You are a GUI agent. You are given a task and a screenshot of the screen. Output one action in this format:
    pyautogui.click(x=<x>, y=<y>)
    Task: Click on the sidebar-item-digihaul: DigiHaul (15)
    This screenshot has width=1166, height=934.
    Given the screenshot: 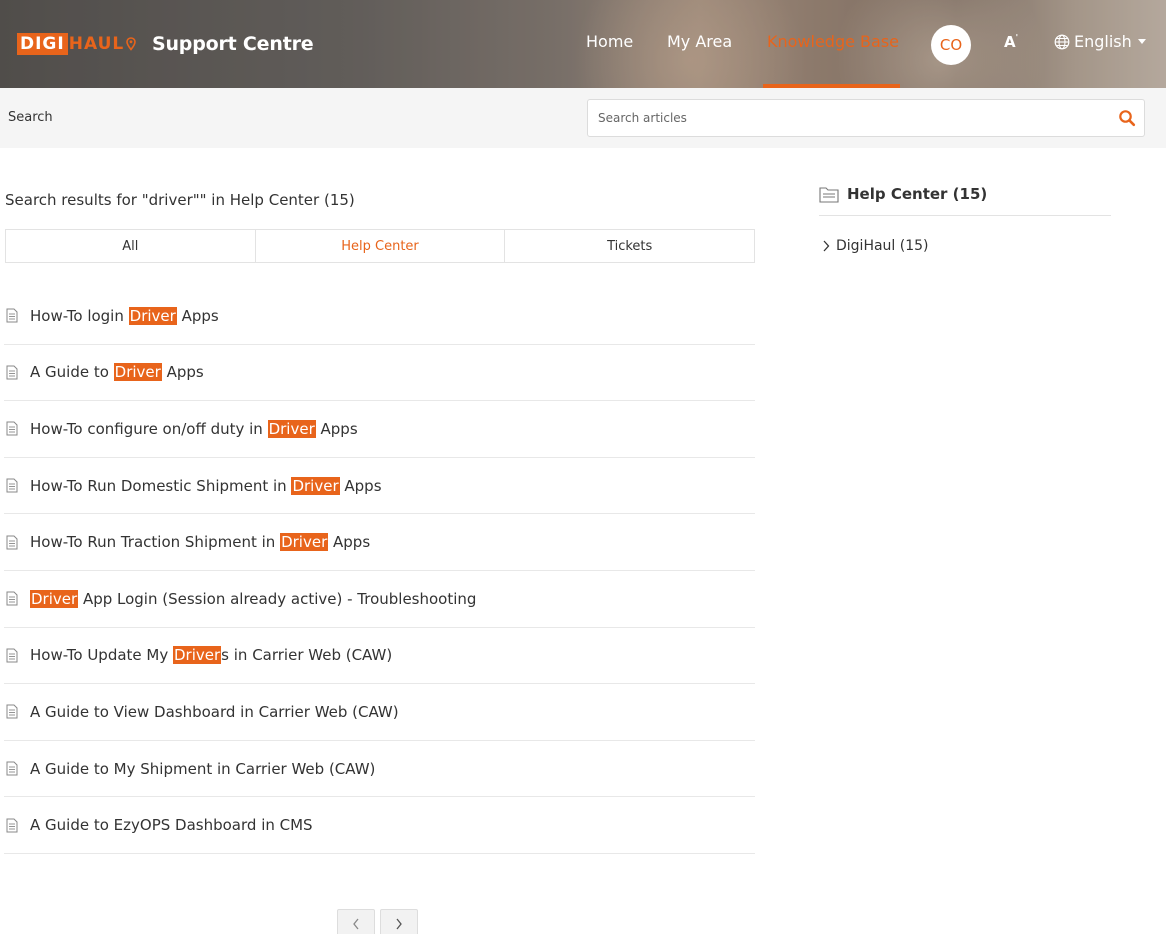 What is the action you would take?
    pyautogui.click(x=875, y=246)
    